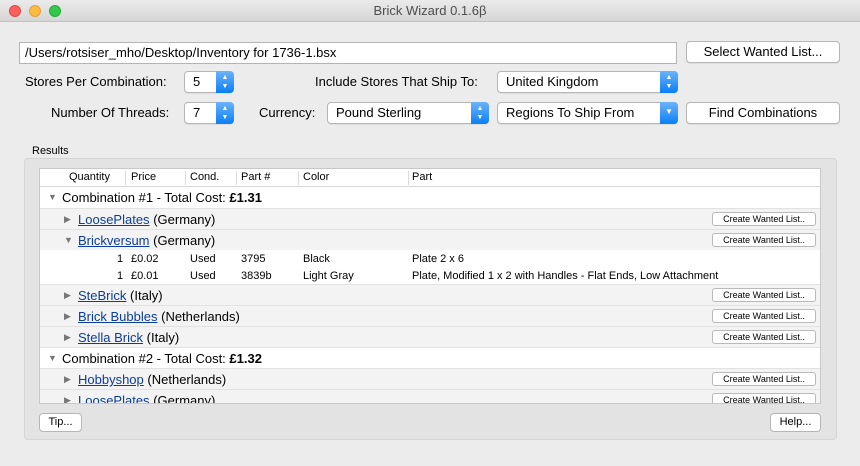  I want to click on part-number: 3795, so click(253, 259).